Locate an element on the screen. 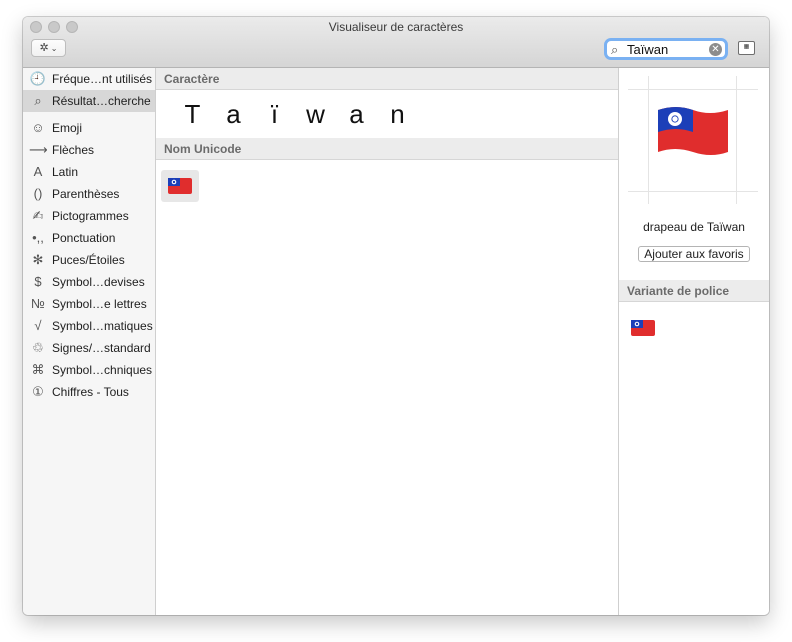 Image resolution: width=792 pixels, height=642 pixels. taiwan-flag-icon is located at coordinates (180, 186).